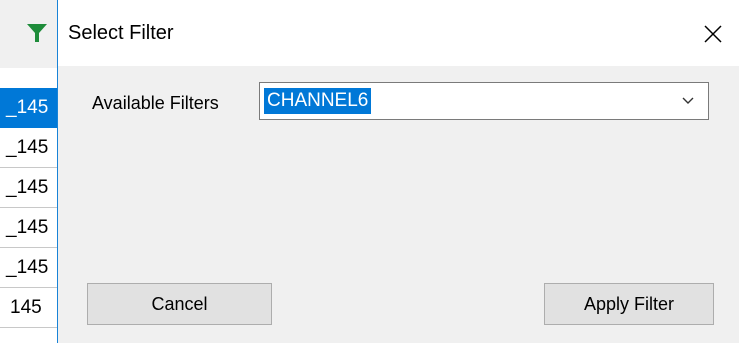  Describe the element at coordinates (629, 304) in the screenshot. I see `apply-filter-button: Apply Filter` at that location.